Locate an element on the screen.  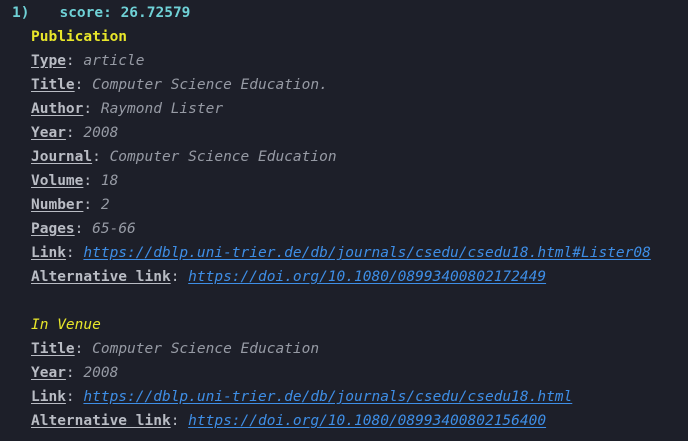
field-key: Author is located at coordinates (57, 109).